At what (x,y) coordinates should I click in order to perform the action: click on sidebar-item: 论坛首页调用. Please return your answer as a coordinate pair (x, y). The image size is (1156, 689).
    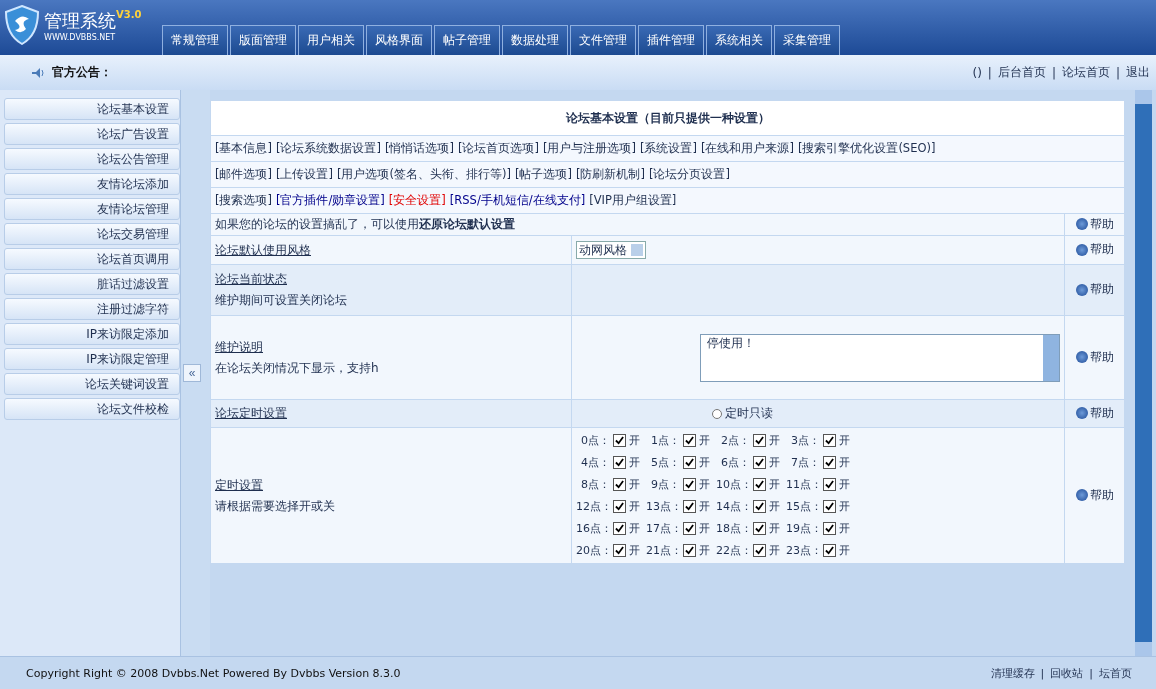
    Looking at the image, I should click on (92, 259).